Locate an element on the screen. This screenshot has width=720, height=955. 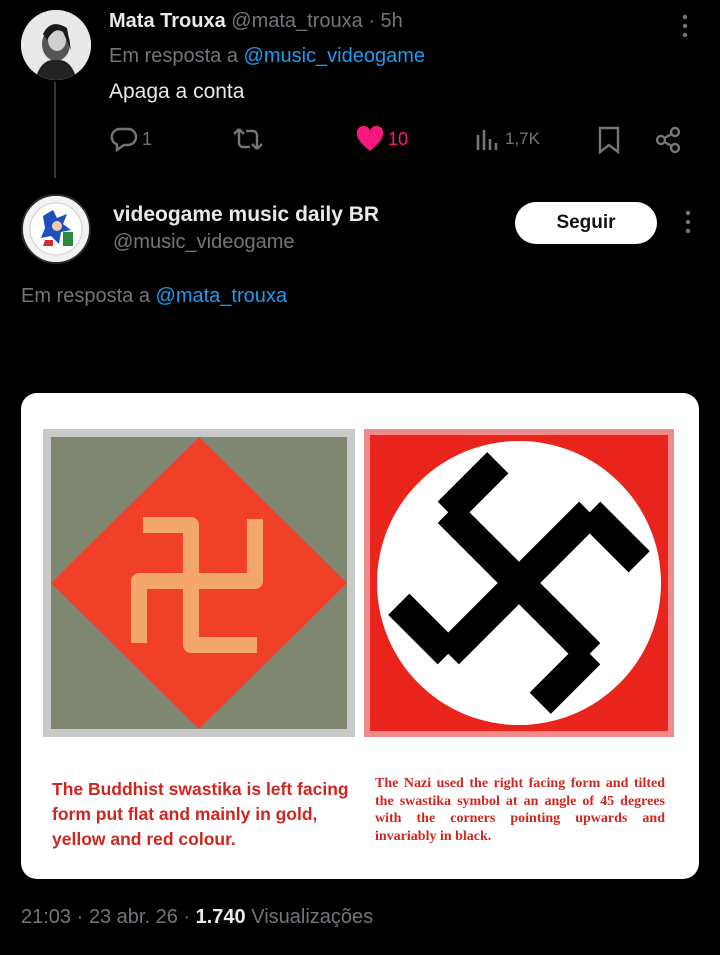
reply-icon is located at coordinates (124, 139).